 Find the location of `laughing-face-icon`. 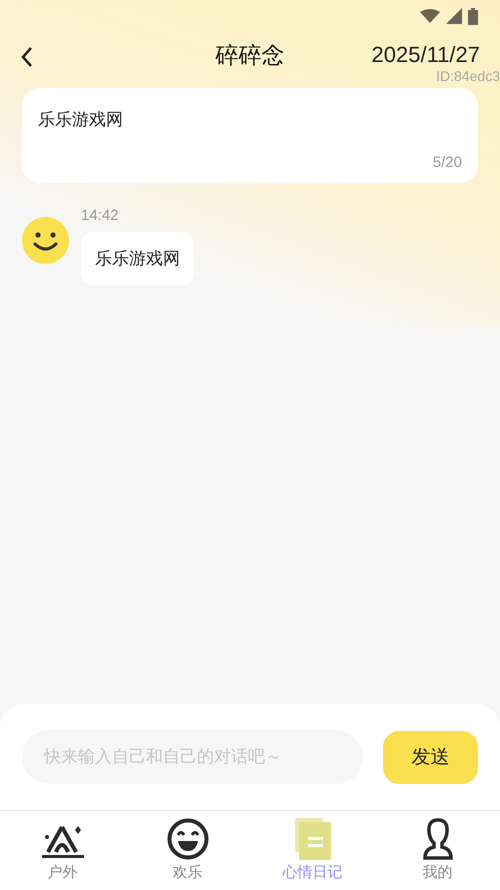

laughing-face-icon is located at coordinates (187, 839).